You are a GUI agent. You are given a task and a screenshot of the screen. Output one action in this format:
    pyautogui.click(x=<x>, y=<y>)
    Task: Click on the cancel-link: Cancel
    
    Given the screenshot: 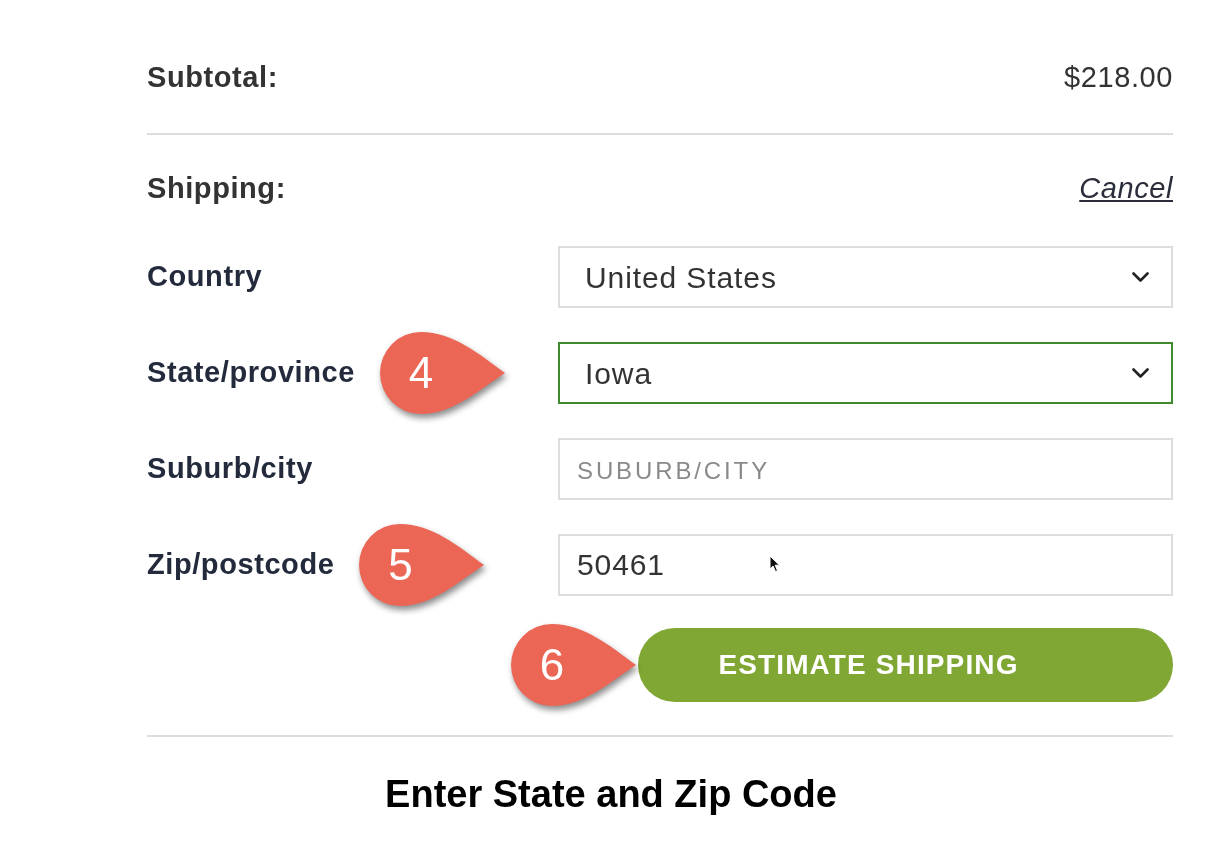 What is the action you would take?
    pyautogui.click(x=1126, y=189)
    